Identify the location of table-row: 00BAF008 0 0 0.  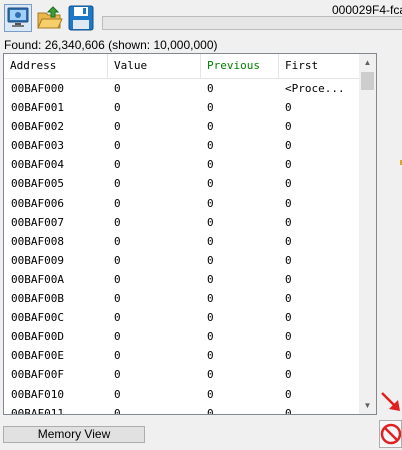
(181, 241).